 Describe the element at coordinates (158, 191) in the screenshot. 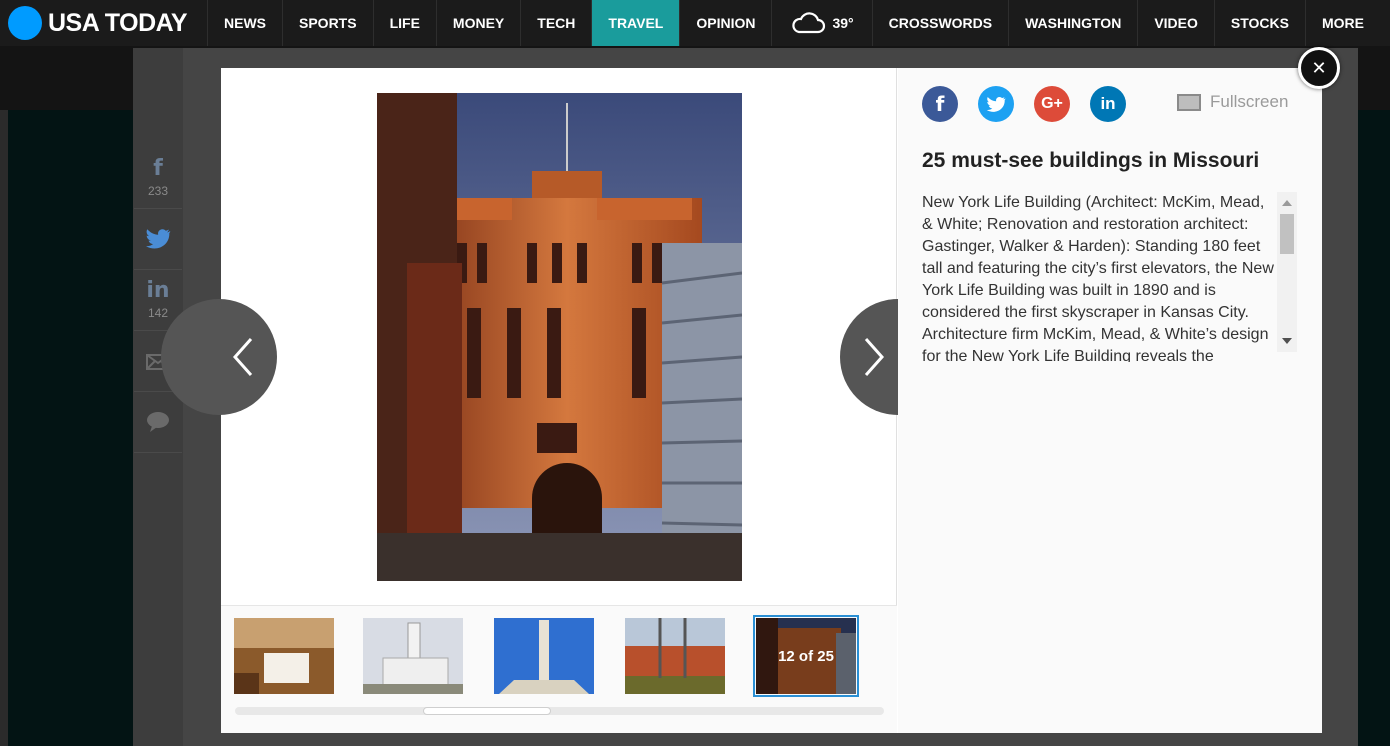

I see `facebook-share-count: 233` at that location.